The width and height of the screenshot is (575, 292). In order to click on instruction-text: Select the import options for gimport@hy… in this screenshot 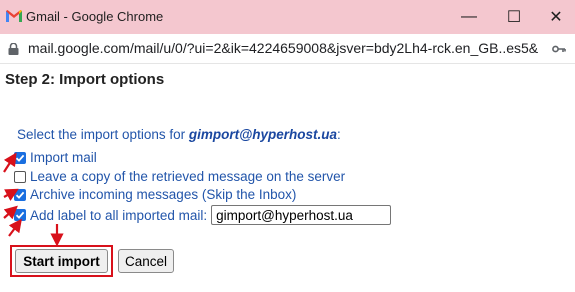, I will do `click(179, 134)`.